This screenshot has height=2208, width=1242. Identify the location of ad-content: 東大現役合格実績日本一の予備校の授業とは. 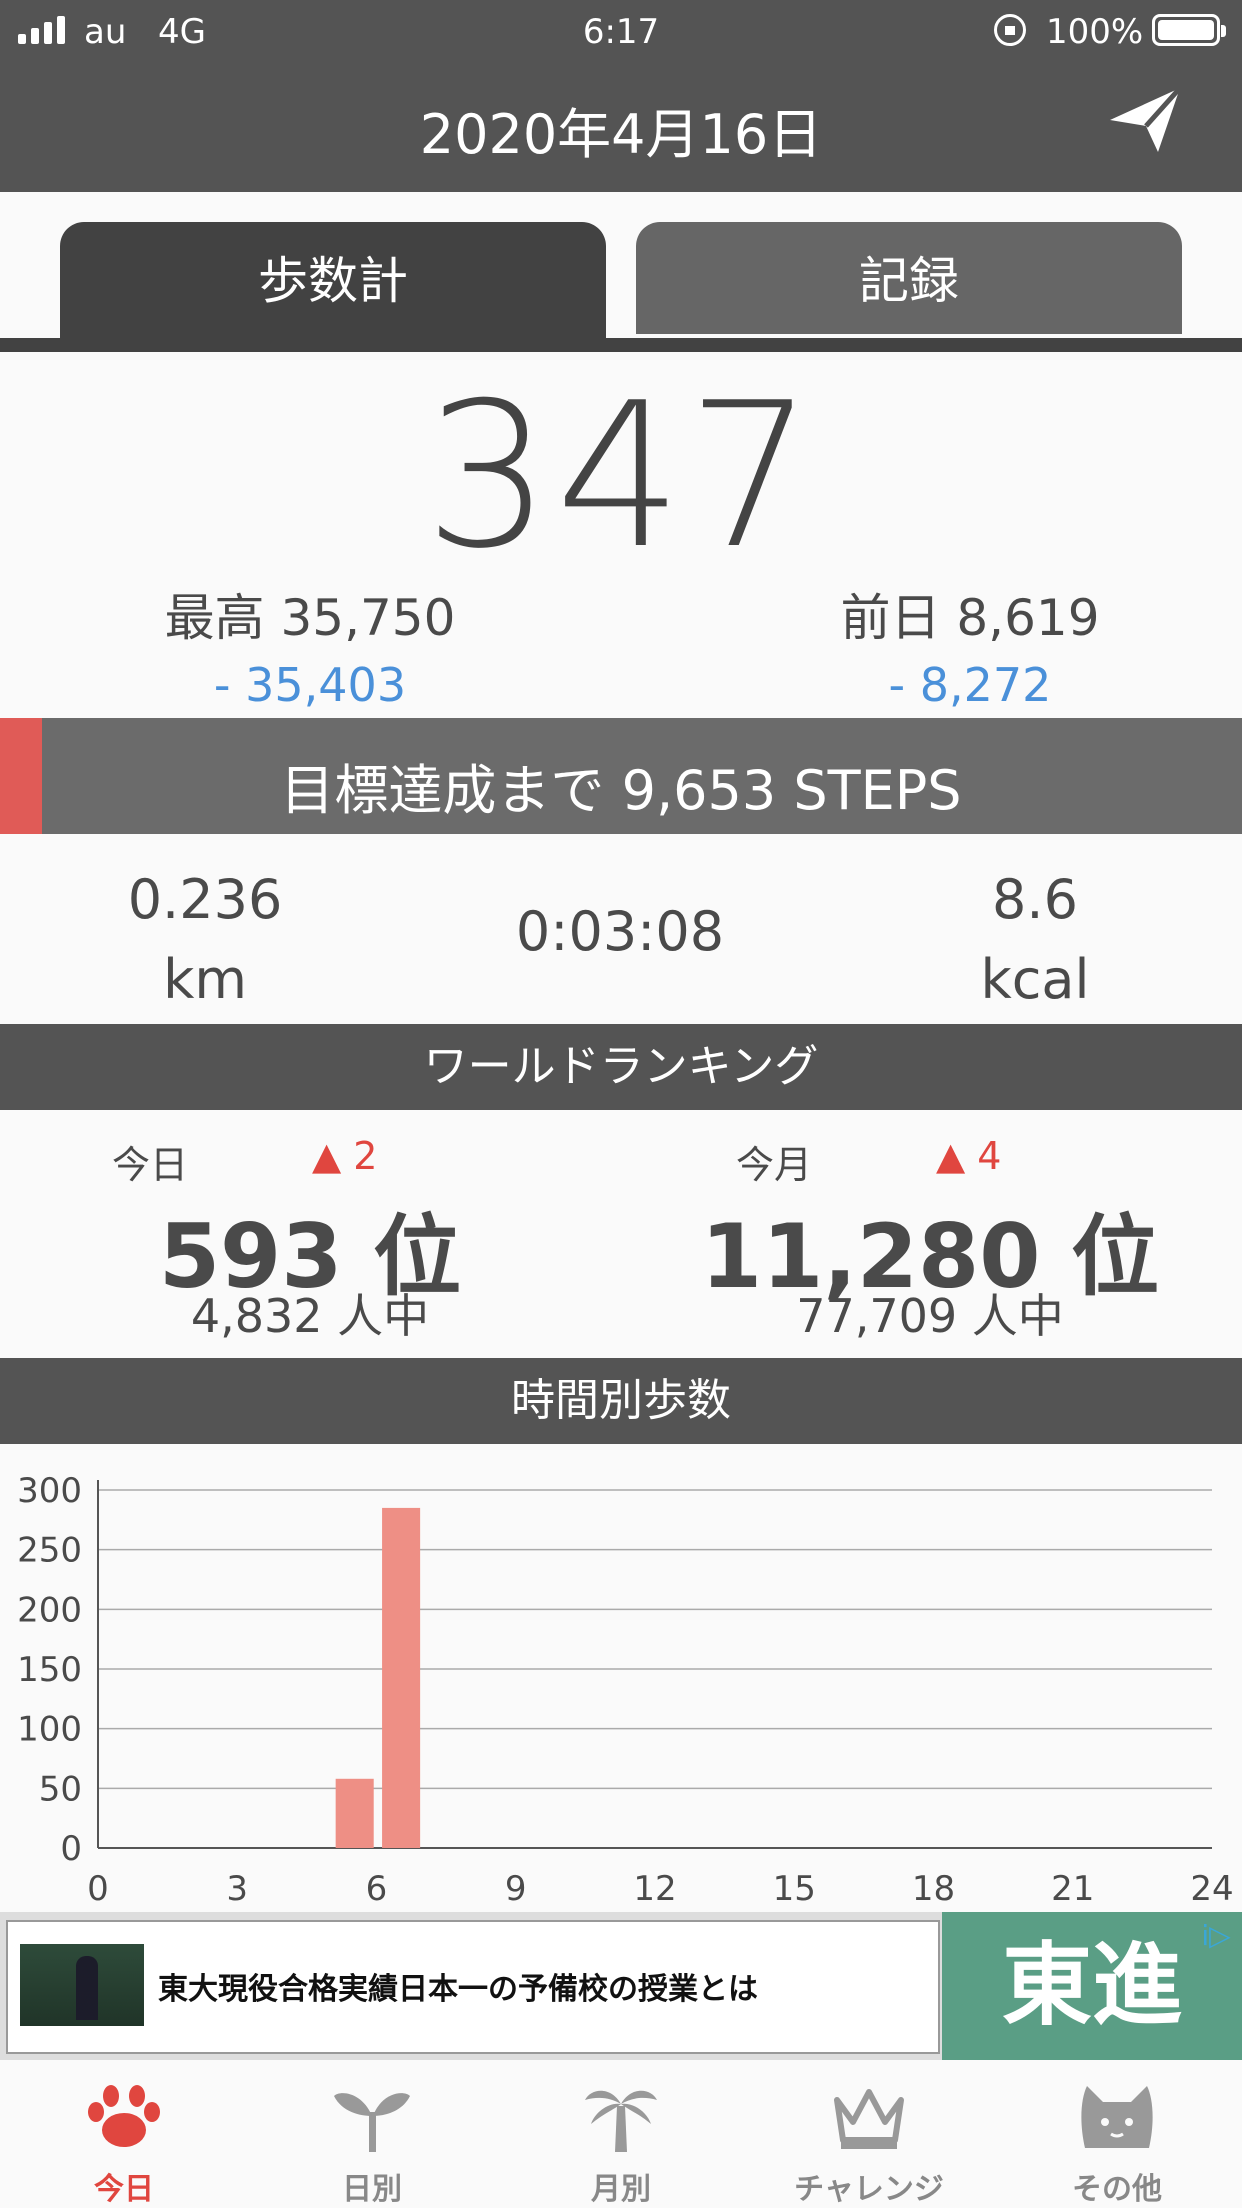
(473, 1987).